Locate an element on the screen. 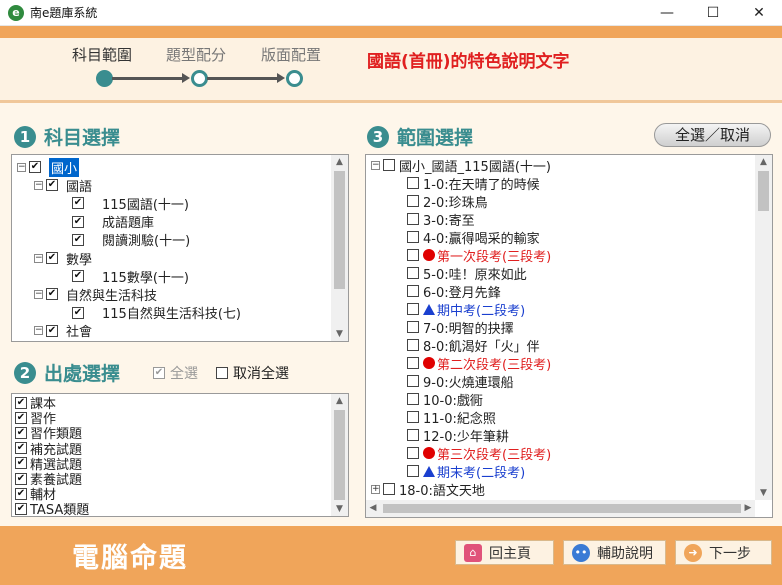 The width and height of the screenshot is (782, 585). range-item: 第二次段考(三段考) is located at coordinates (479, 363).